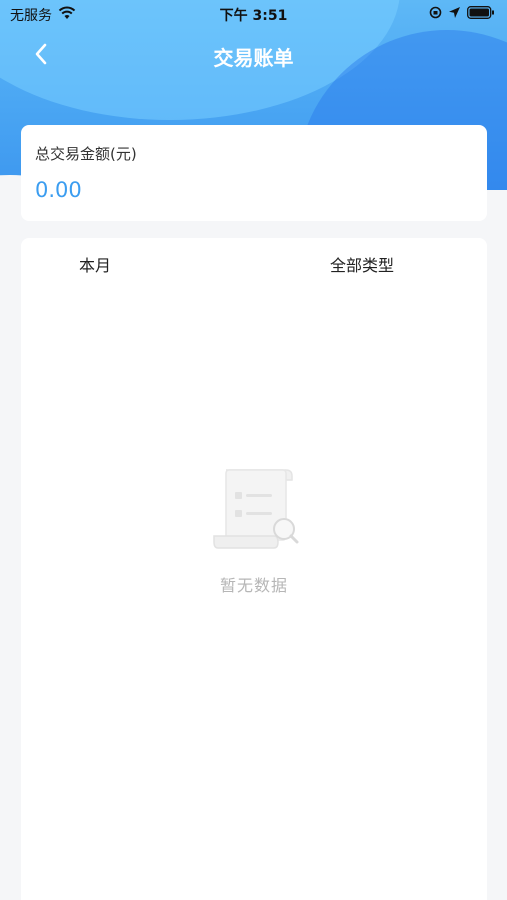 The width and height of the screenshot is (507, 900). What do you see at coordinates (454, 14) in the screenshot?
I see `location-icon` at bounding box center [454, 14].